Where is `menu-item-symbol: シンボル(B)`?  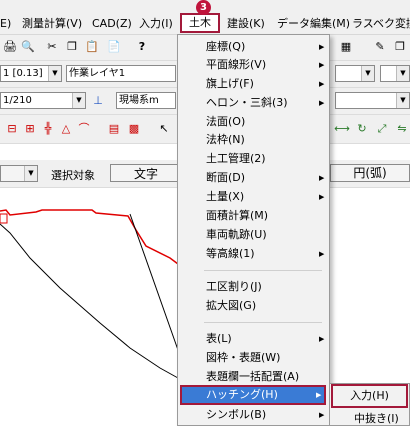
menu-item-symbol: シンボル(B) is located at coordinates (236, 415).